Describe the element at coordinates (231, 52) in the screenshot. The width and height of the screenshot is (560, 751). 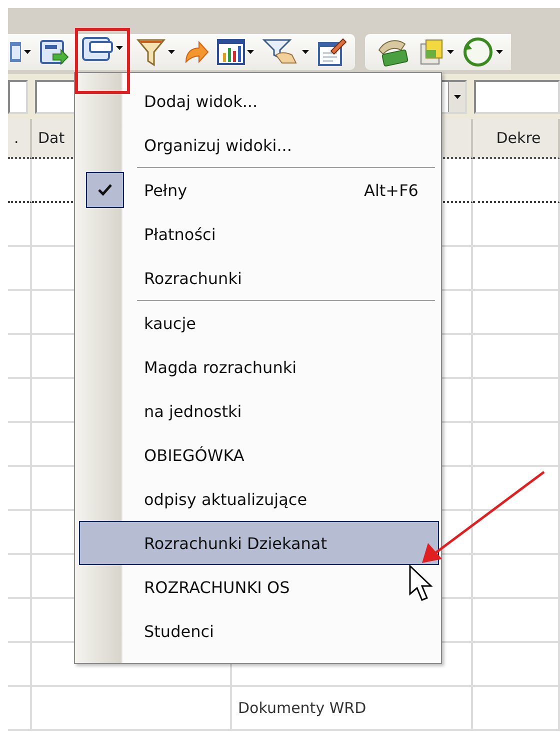
I see `bar-chart-icon` at that location.